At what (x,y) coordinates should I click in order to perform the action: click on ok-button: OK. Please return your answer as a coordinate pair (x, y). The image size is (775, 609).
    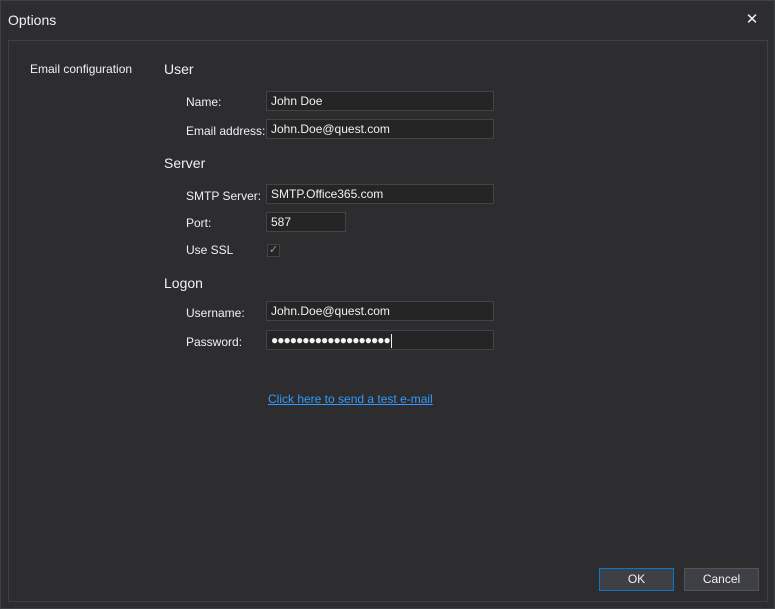
    Looking at the image, I should click on (636, 579).